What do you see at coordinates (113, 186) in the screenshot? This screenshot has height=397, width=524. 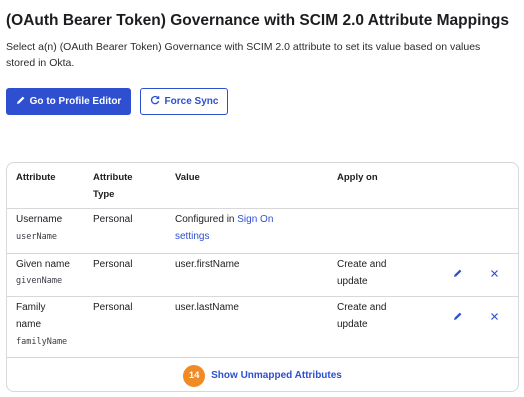 I see `column-header-attribute-type: Attribute Type` at bounding box center [113, 186].